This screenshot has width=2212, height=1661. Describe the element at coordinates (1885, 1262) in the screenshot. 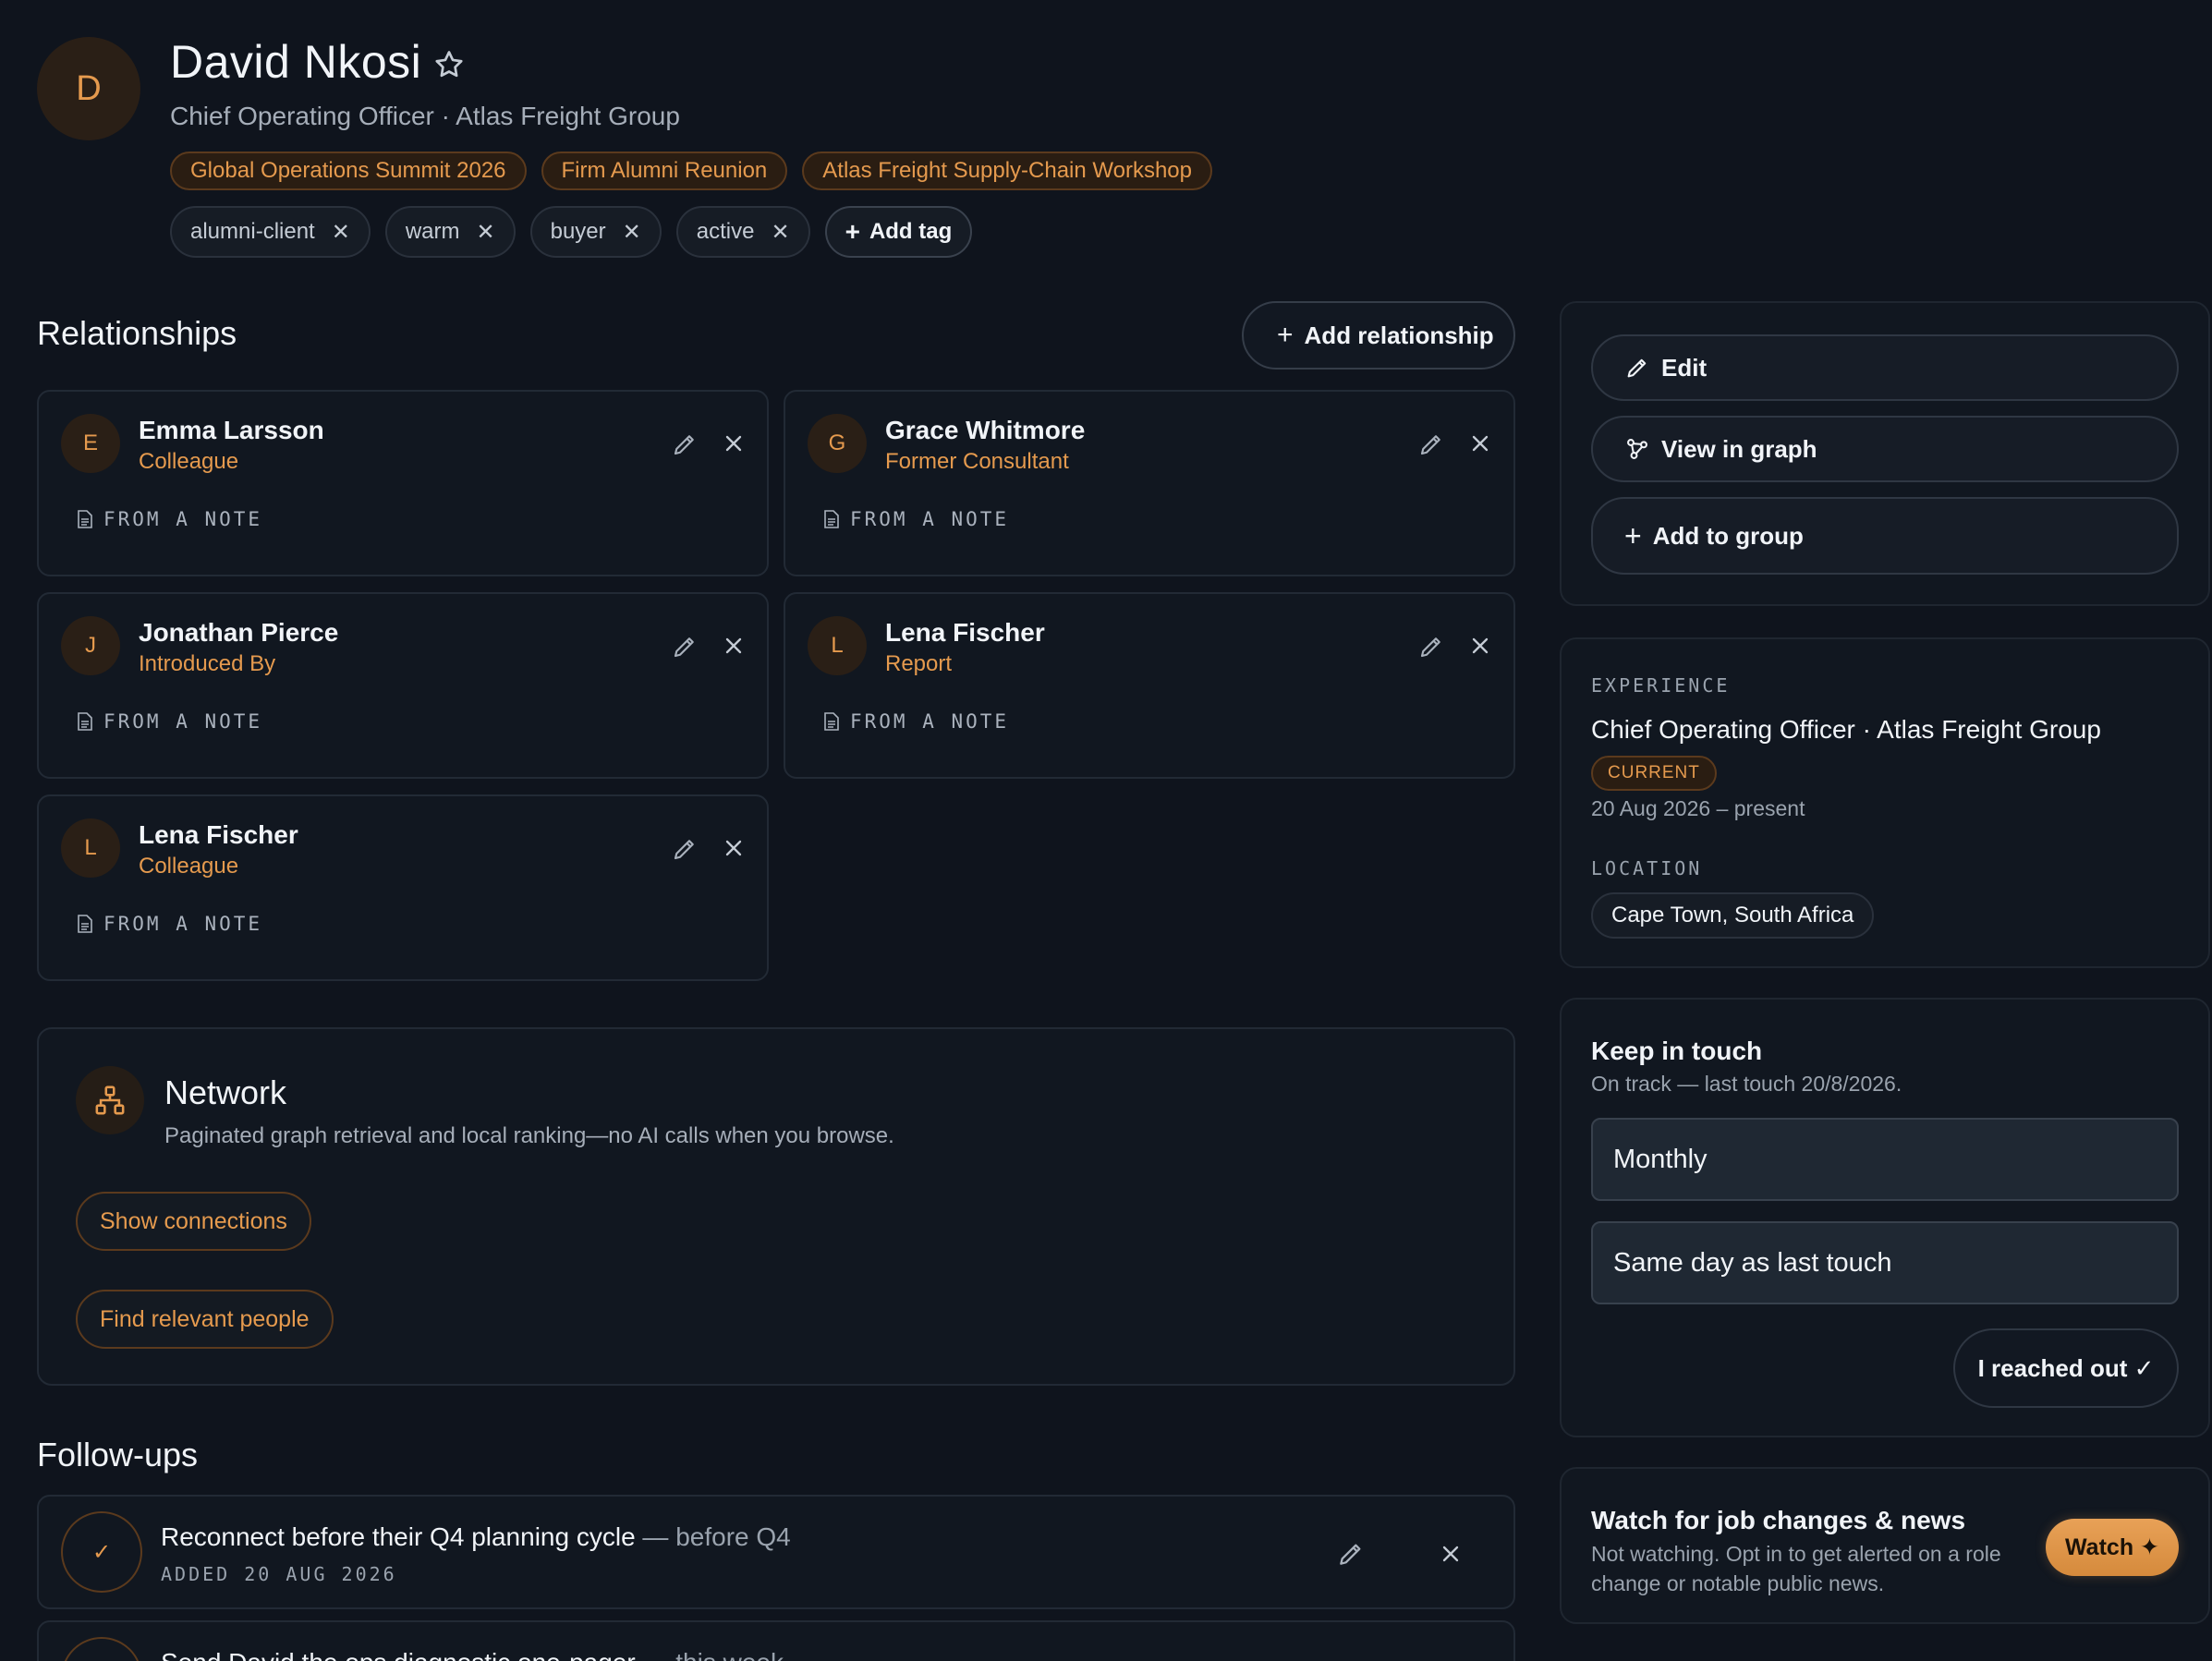

I see `anchor-select: Same day as last touch` at that location.